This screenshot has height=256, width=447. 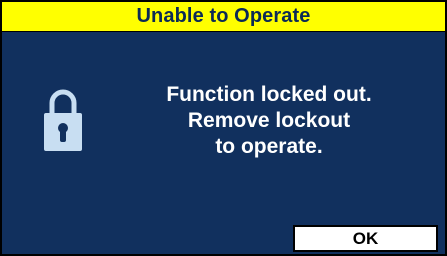 I want to click on ok-button: OK, so click(x=365, y=238).